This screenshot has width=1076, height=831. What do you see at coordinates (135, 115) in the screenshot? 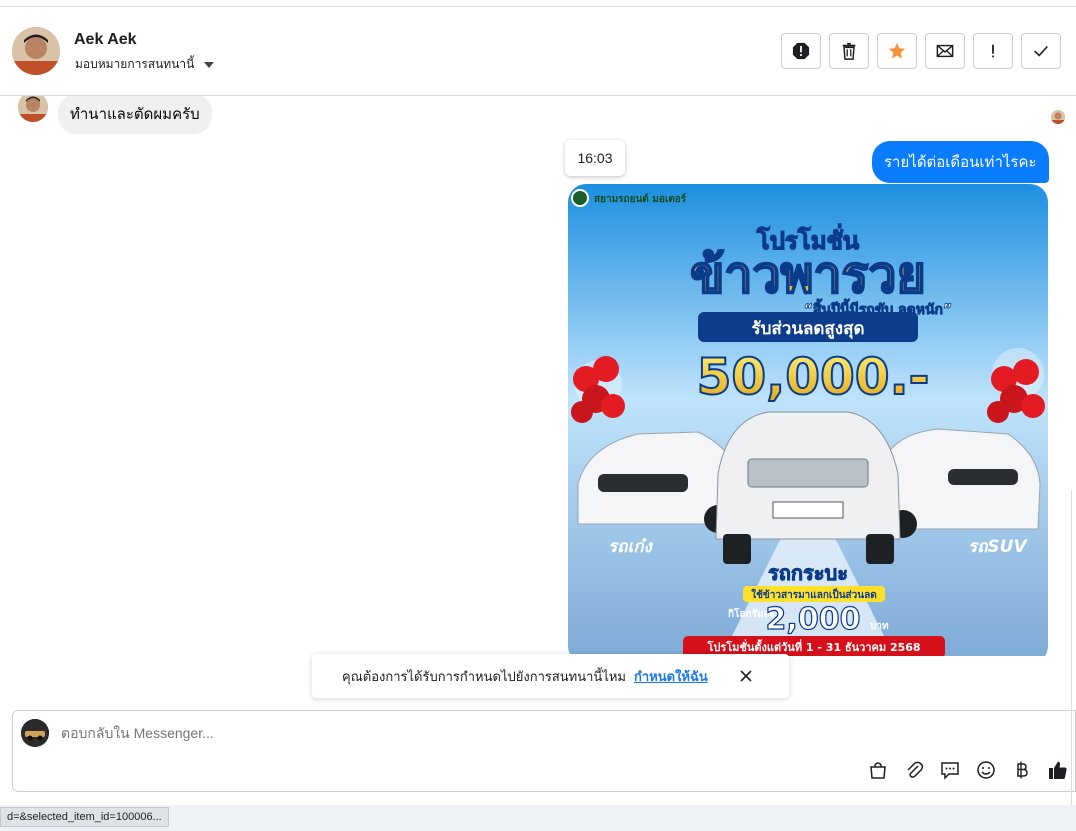
I see `incoming-message: ทำนาและตัดผมครับ` at bounding box center [135, 115].